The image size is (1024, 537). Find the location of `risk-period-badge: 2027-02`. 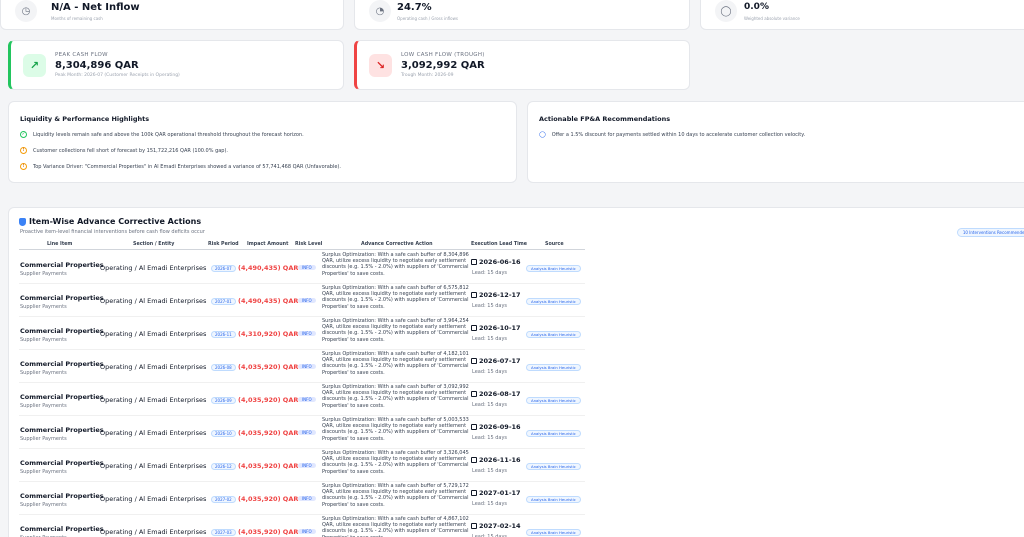

risk-period-badge: 2027-02 is located at coordinates (223, 499).